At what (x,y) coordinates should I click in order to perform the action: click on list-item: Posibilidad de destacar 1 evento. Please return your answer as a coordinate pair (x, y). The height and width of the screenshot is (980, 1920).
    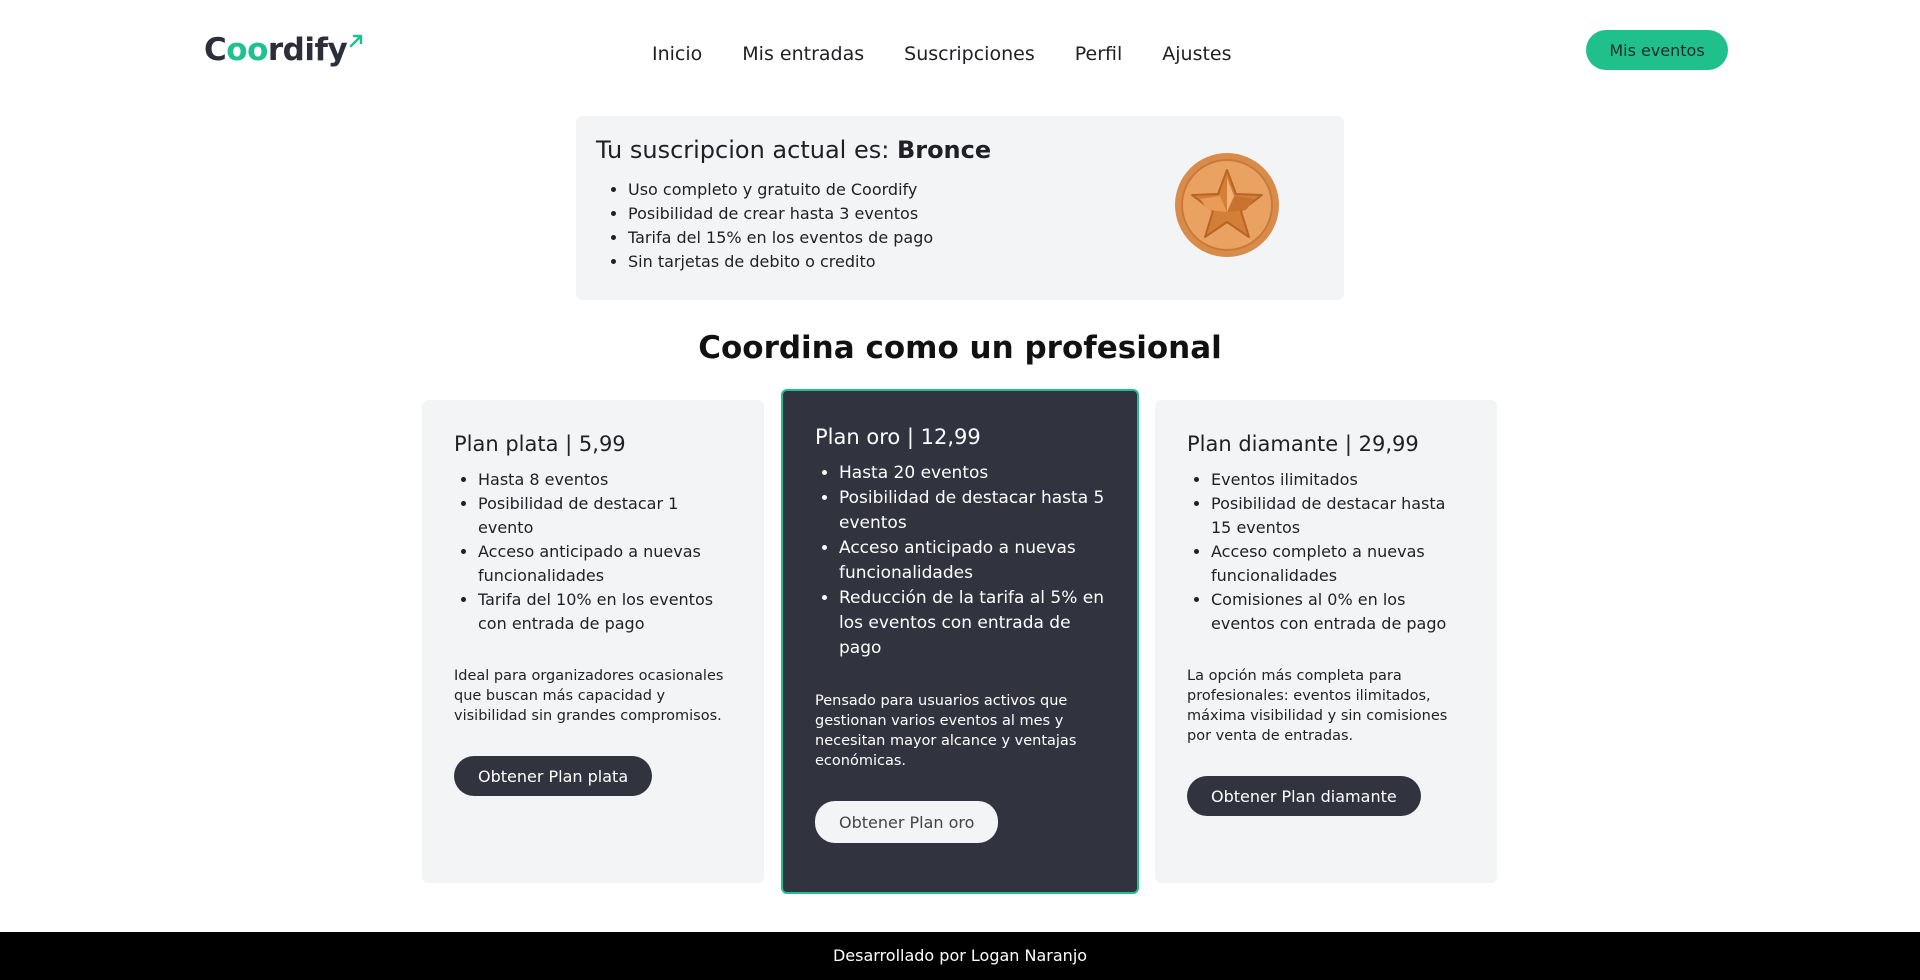
    Looking at the image, I should click on (605, 516).